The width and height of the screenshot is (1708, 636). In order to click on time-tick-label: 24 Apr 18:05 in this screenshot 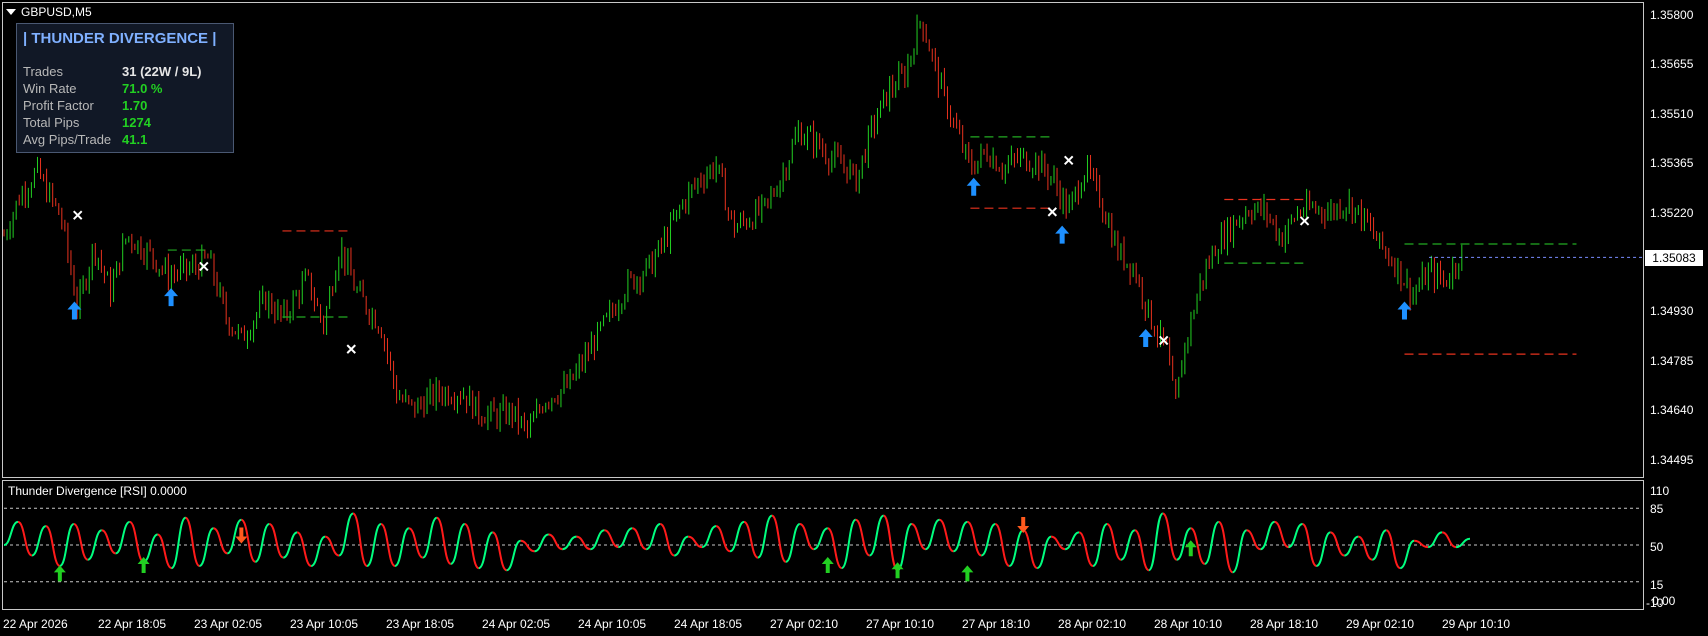, I will do `click(708, 624)`.